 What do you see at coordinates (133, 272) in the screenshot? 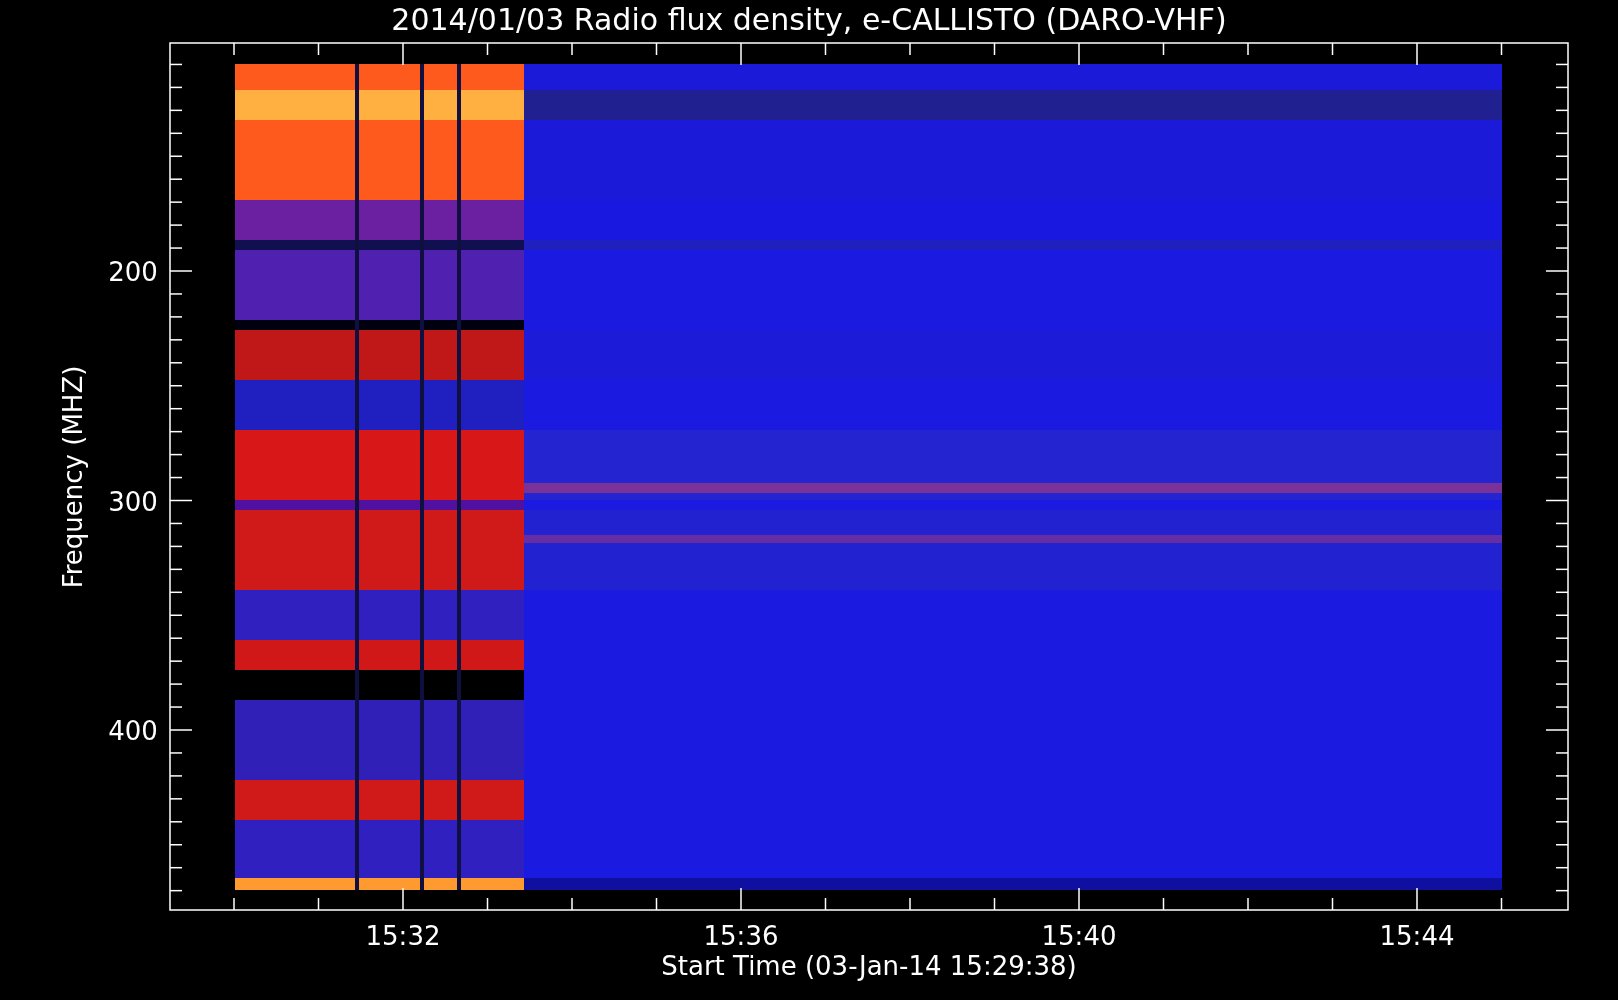
I see `y-tick-label: 200` at bounding box center [133, 272].